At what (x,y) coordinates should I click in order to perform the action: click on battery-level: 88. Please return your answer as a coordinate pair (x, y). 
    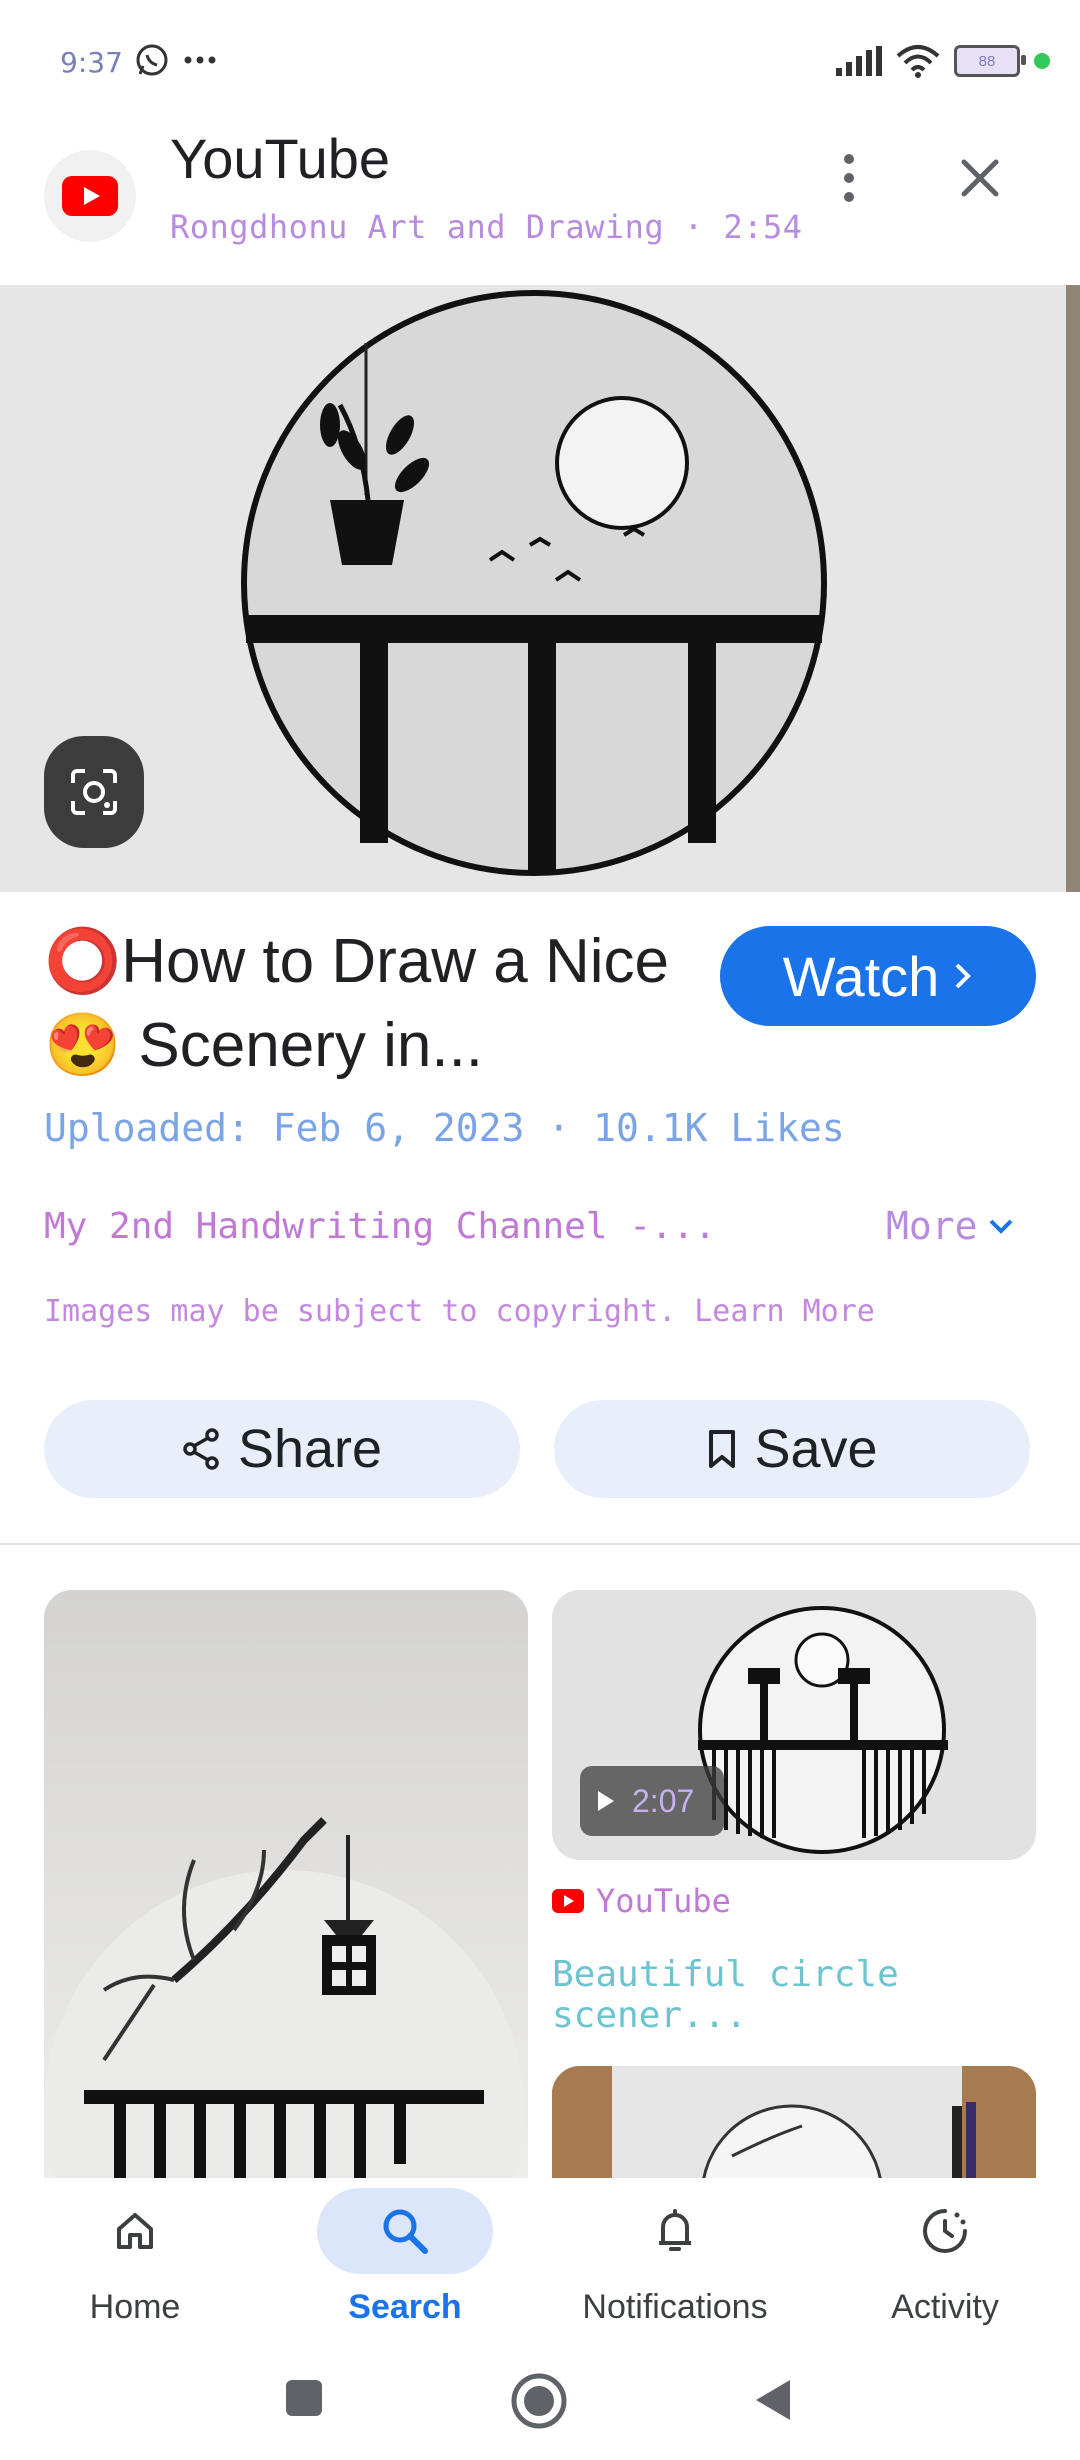
    Looking at the image, I should click on (987, 61).